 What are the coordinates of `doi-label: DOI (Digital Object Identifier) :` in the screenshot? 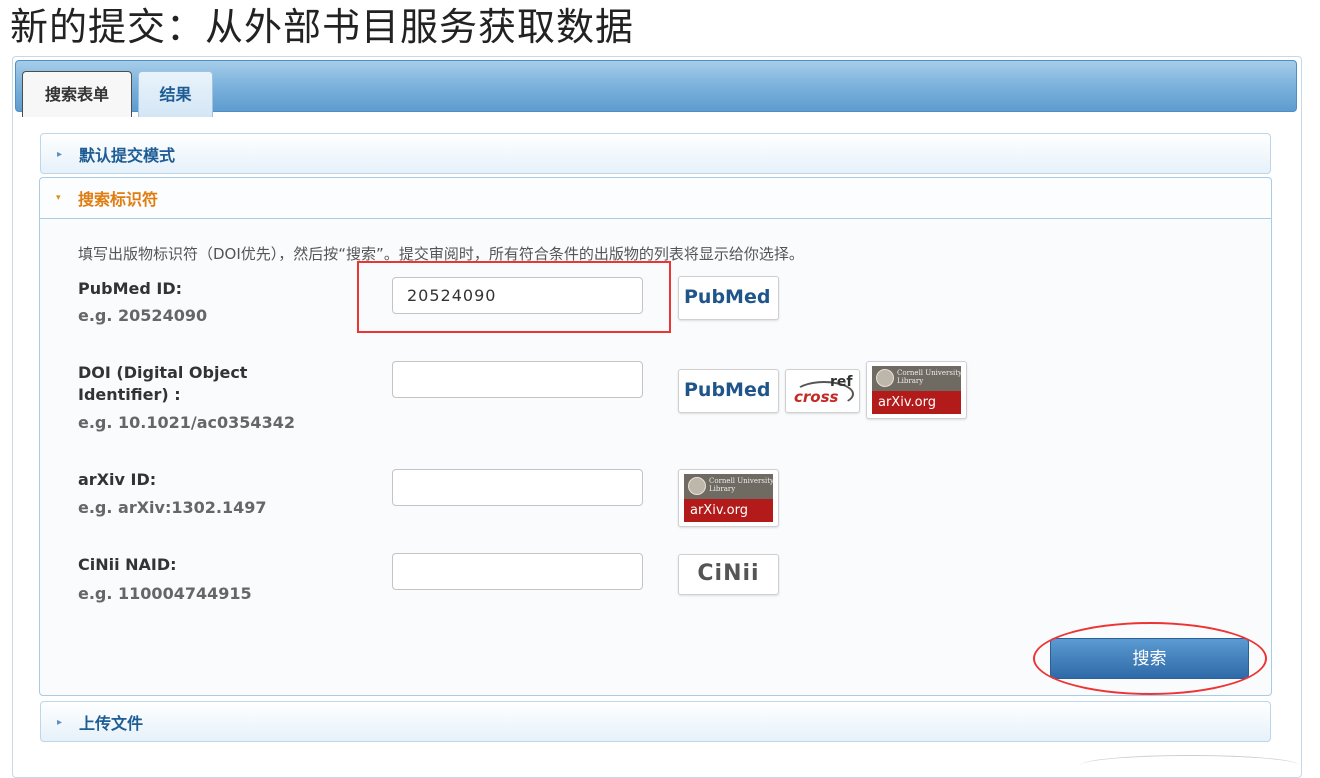 It's located at (163, 383).